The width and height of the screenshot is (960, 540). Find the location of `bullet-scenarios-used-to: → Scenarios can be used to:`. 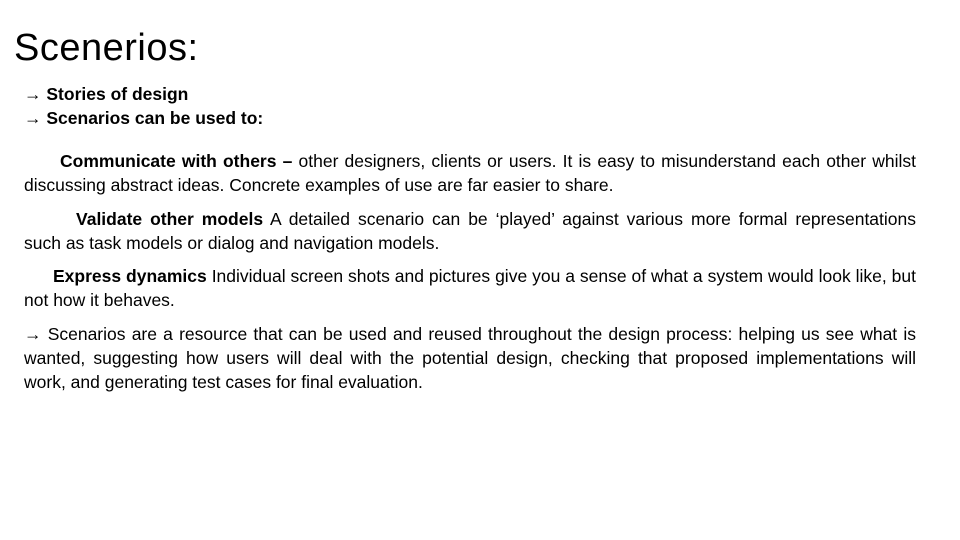

bullet-scenarios-used-to: → Scenarios can be used to: is located at coordinates (143, 118).